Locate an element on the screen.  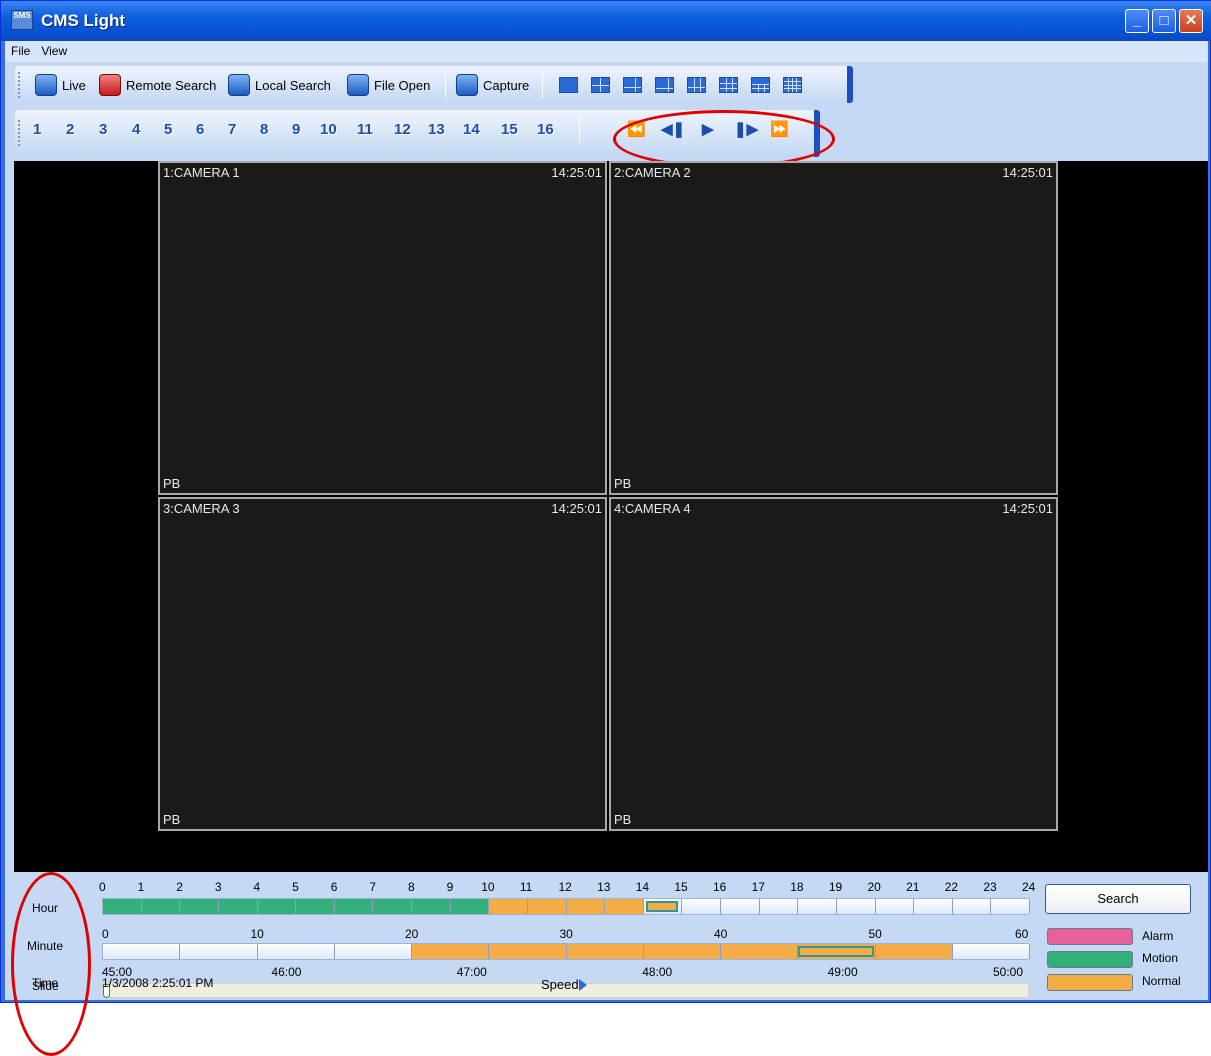
layout-8-icon is located at coordinates (664, 85).